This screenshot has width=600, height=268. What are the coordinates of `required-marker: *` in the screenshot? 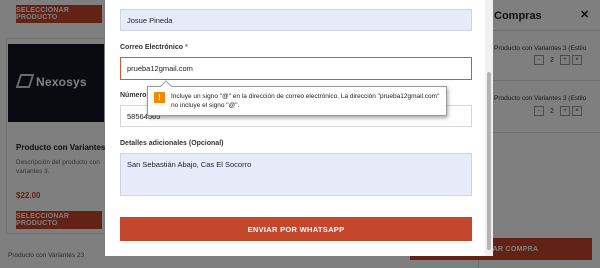 It's located at (186, 47).